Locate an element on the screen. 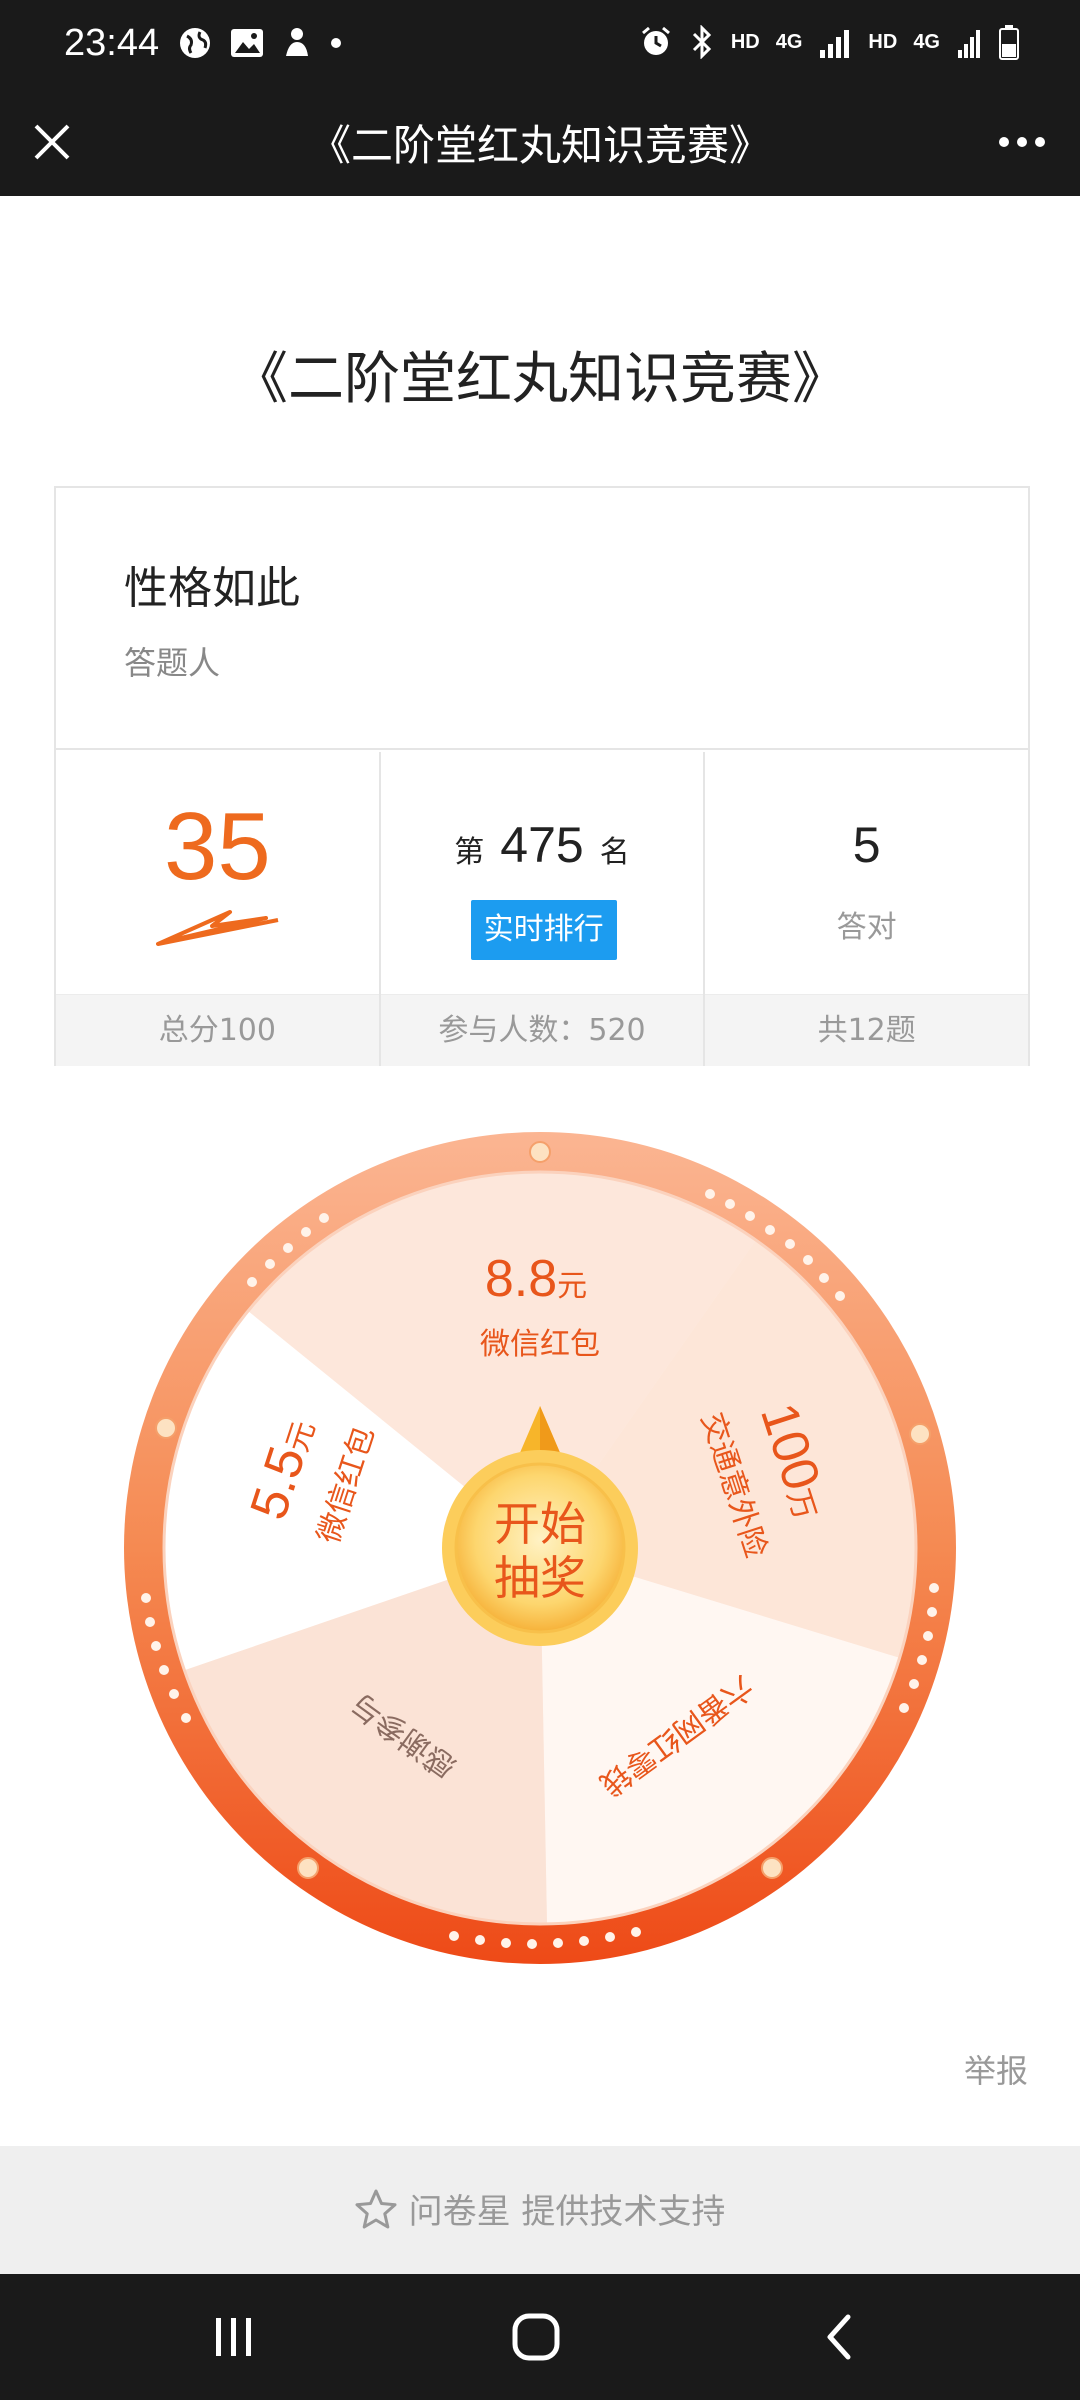 The height and width of the screenshot is (2400, 1080). support-text: 问卷星 提供技术支持 is located at coordinates (567, 2212).